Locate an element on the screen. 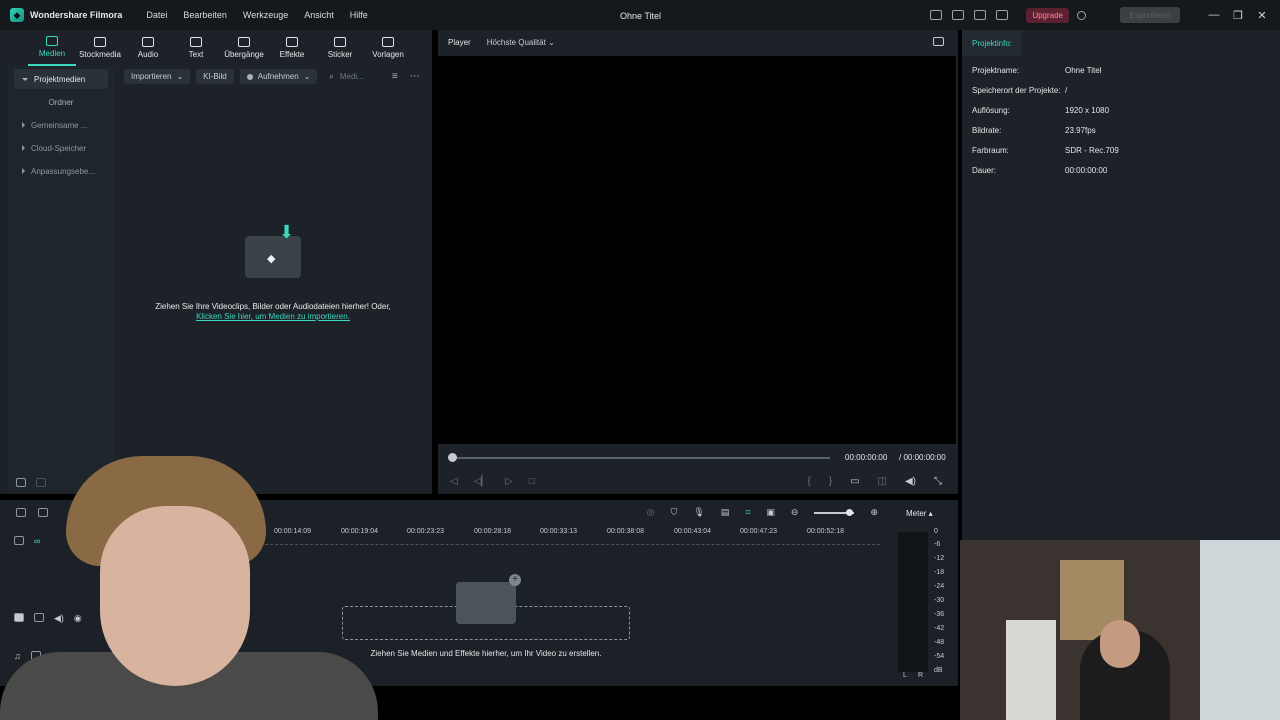  mark-out-icon: } is located at coordinates (830, 481).